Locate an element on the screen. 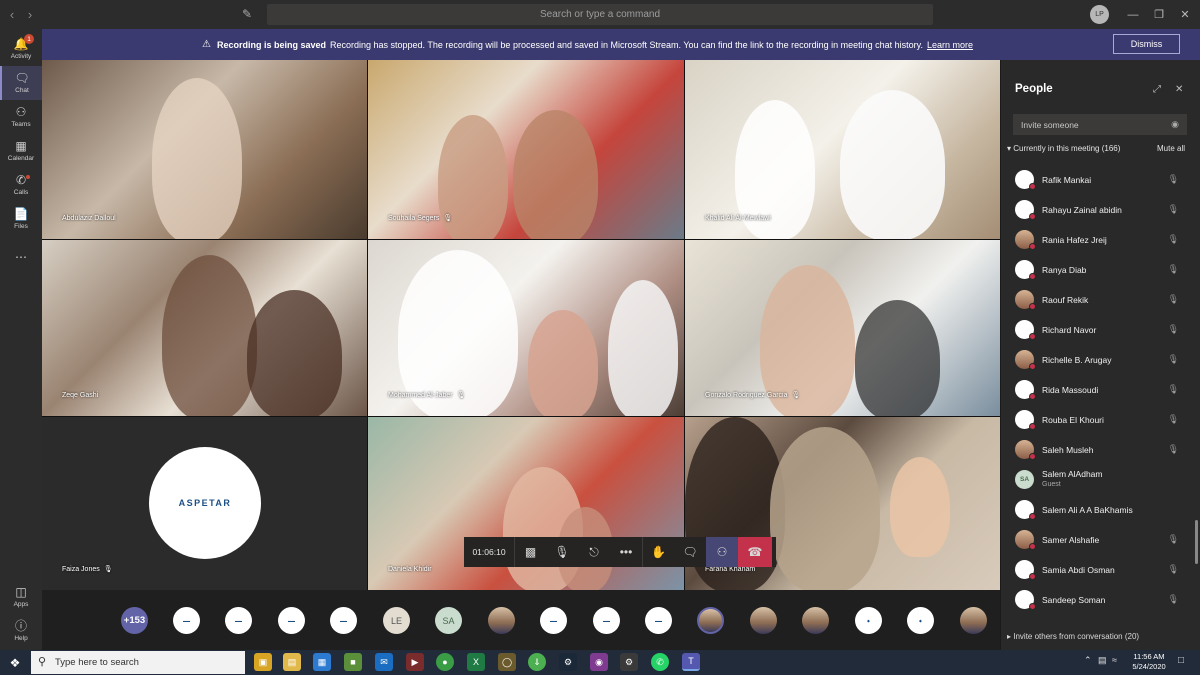 The height and width of the screenshot is (675, 1200). meeting-chat-icon: 🗨 is located at coordinates (690, 552).